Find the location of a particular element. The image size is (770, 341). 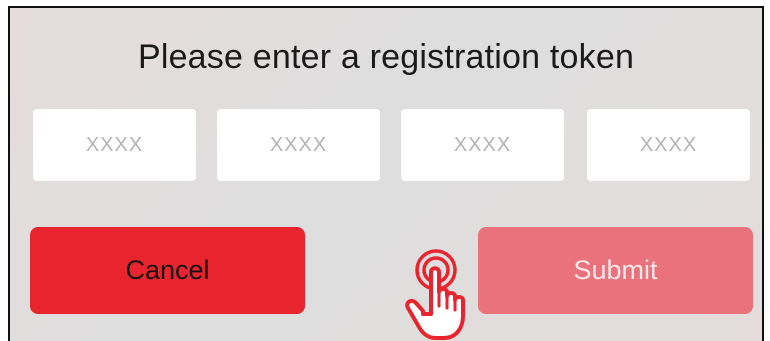

cancel-button-label: Cancel is located at coordinates (167, 270).